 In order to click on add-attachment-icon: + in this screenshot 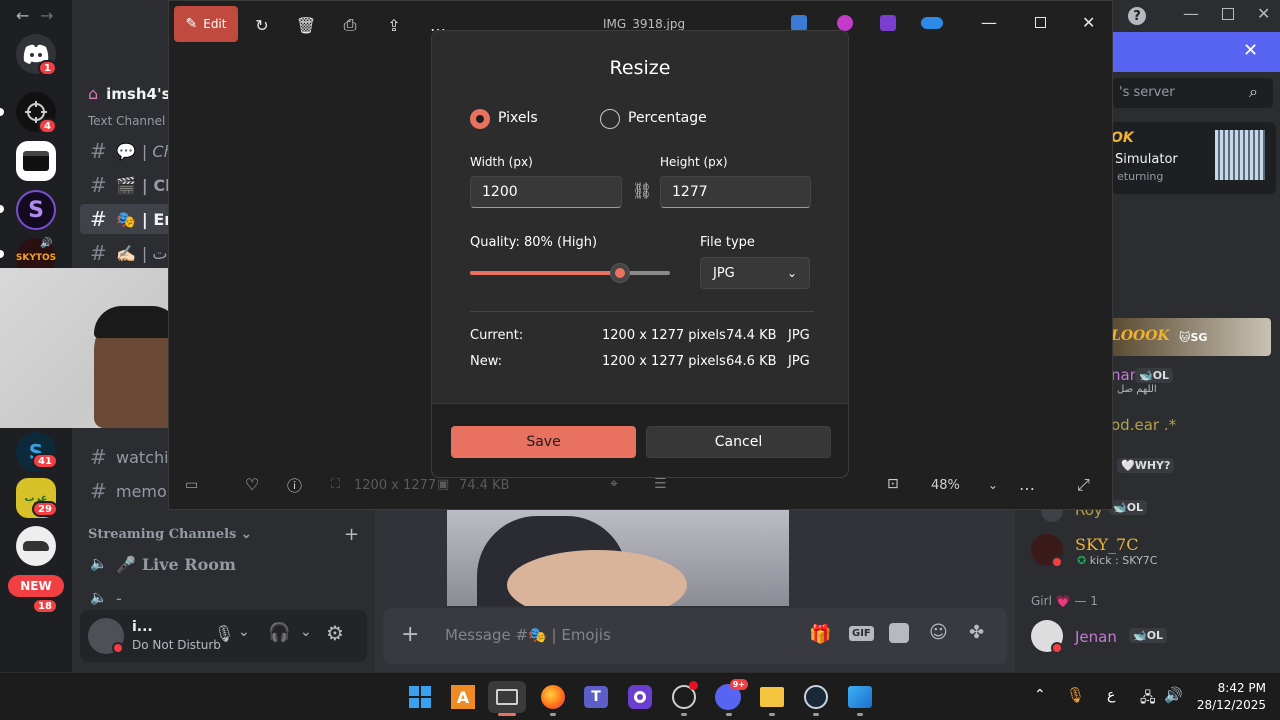, I will do `click(410, 634)`.